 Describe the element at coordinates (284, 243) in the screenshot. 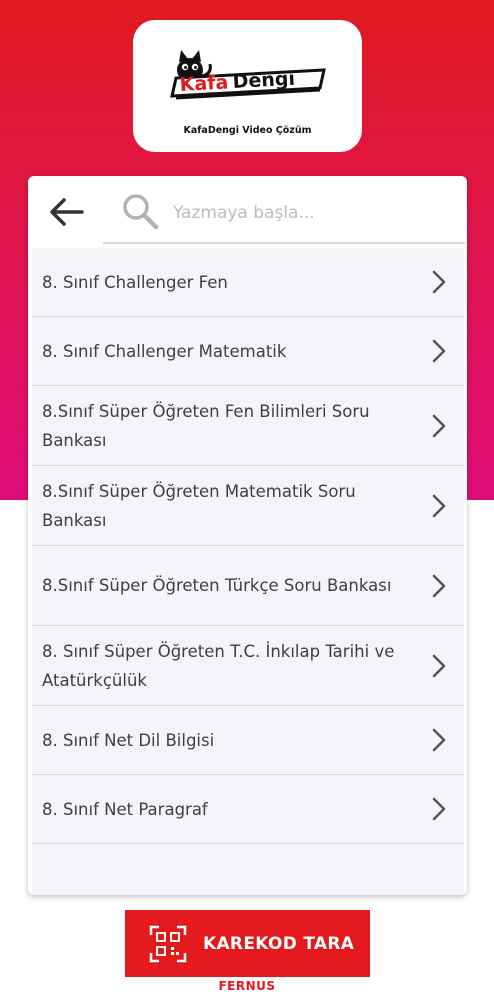

I see `search-underline` at that location.